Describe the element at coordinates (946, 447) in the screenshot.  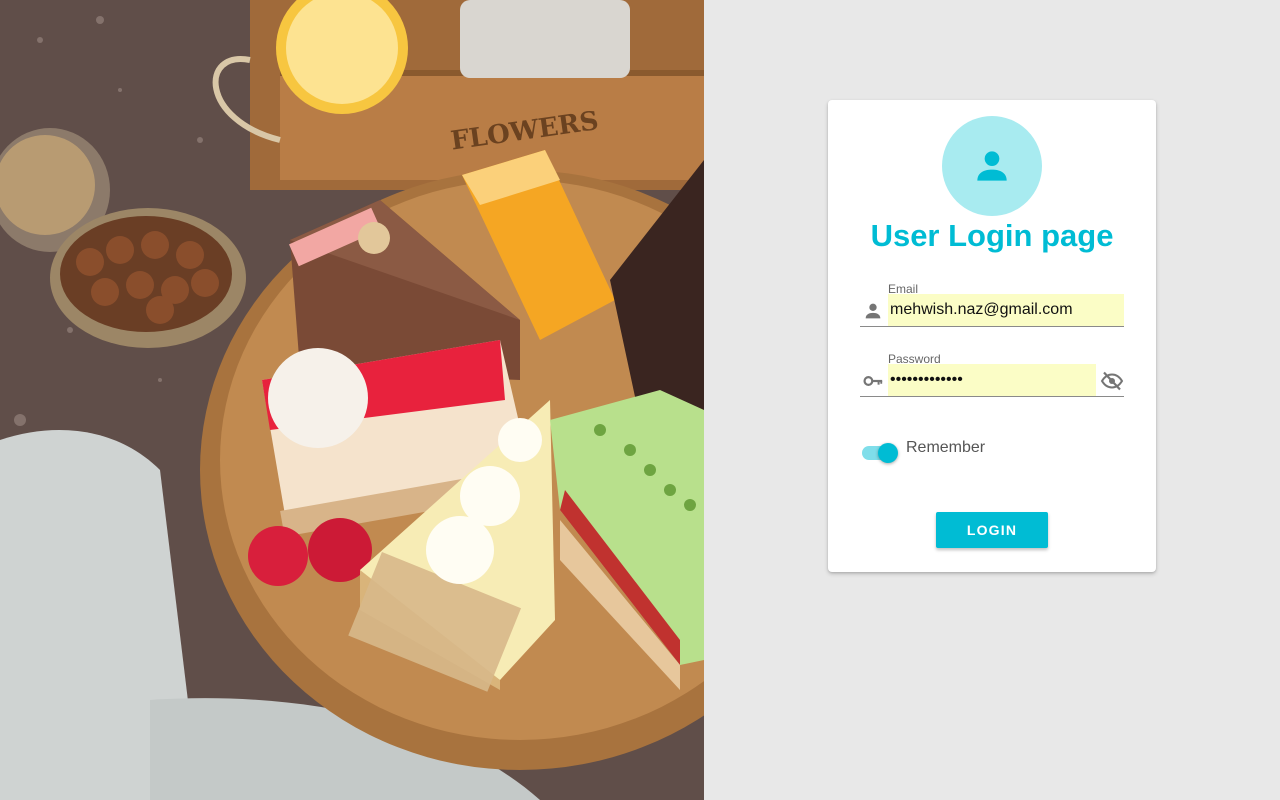
I see `remember-label: Remember` at that location.